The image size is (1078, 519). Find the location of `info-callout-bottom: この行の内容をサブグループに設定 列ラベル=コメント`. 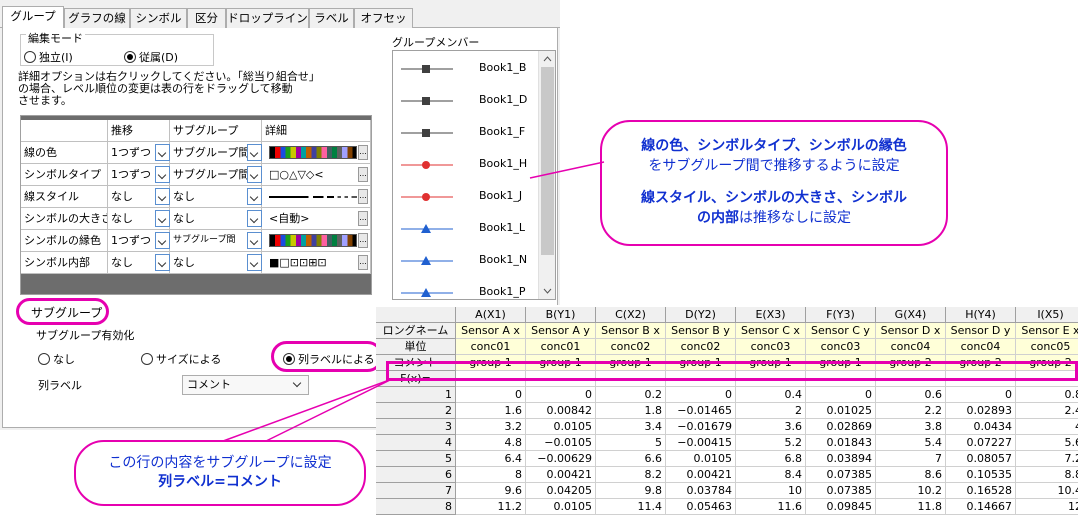

info-callout-bottom: この行の内容をサブグループに設定 列ラベル=コメント is located at coordinates (220, 473).